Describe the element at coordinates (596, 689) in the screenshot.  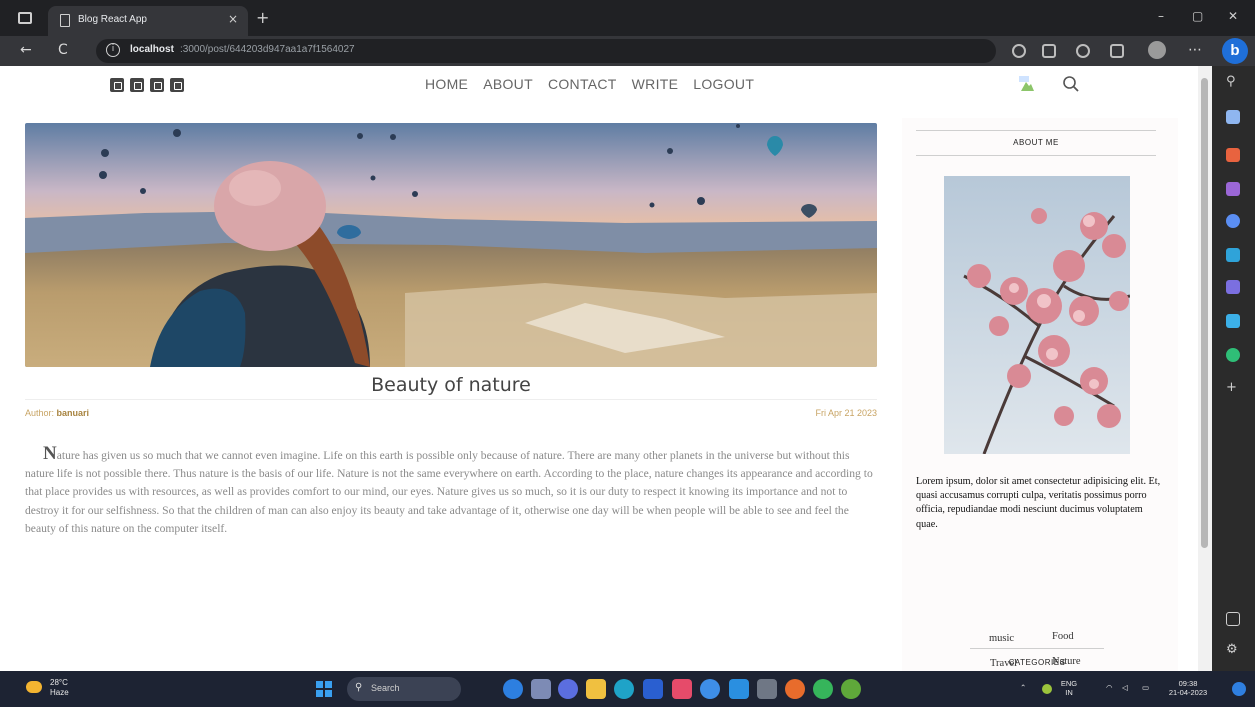
I see `taskbar-explorer-icon` at that location.